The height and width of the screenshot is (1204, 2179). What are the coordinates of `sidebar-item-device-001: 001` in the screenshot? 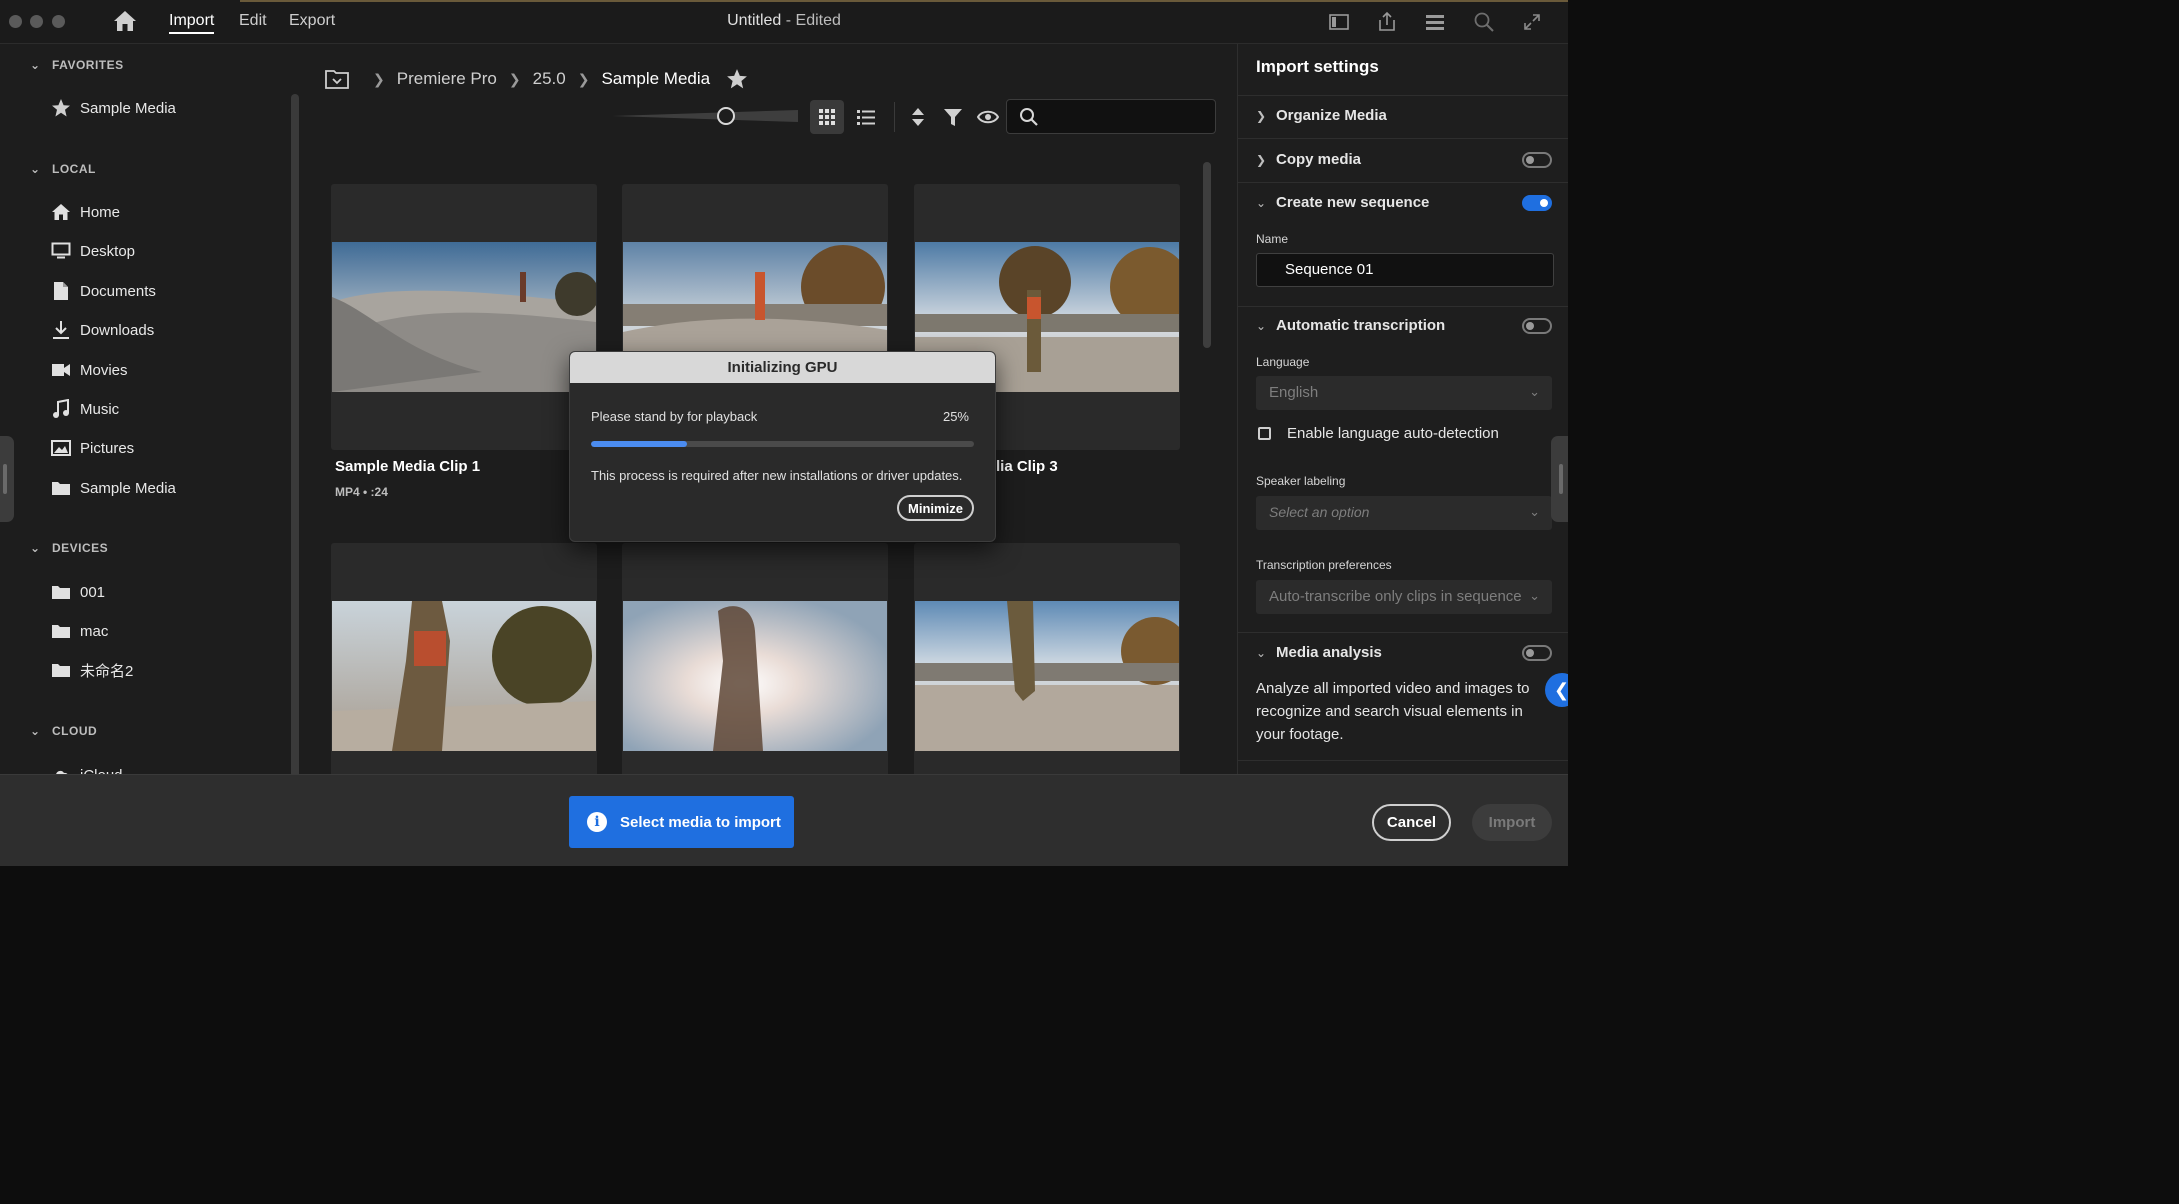 It's located at (77, 592).